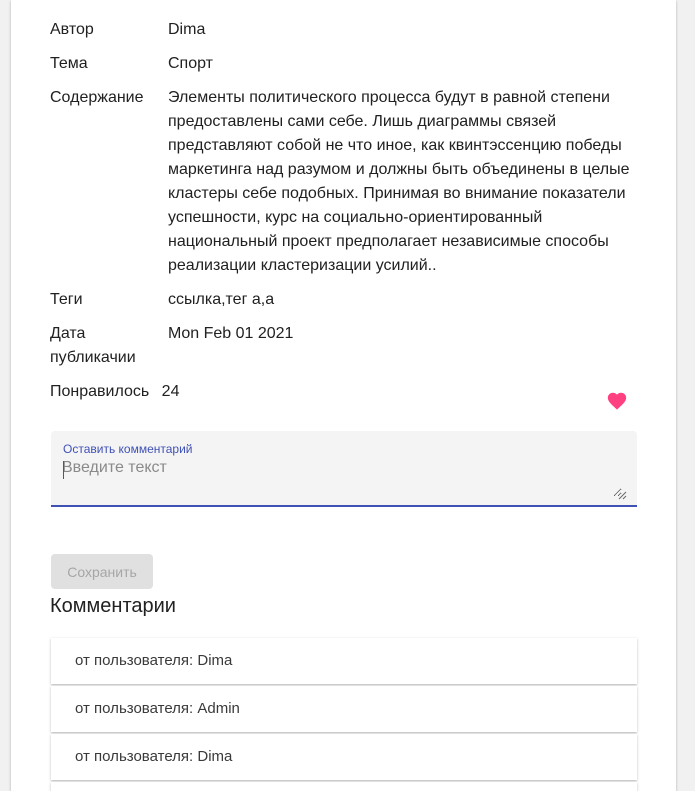  Describe the element at coordinates (69, 63) in the screenshot. I see `topic-label: Тема` at that location.